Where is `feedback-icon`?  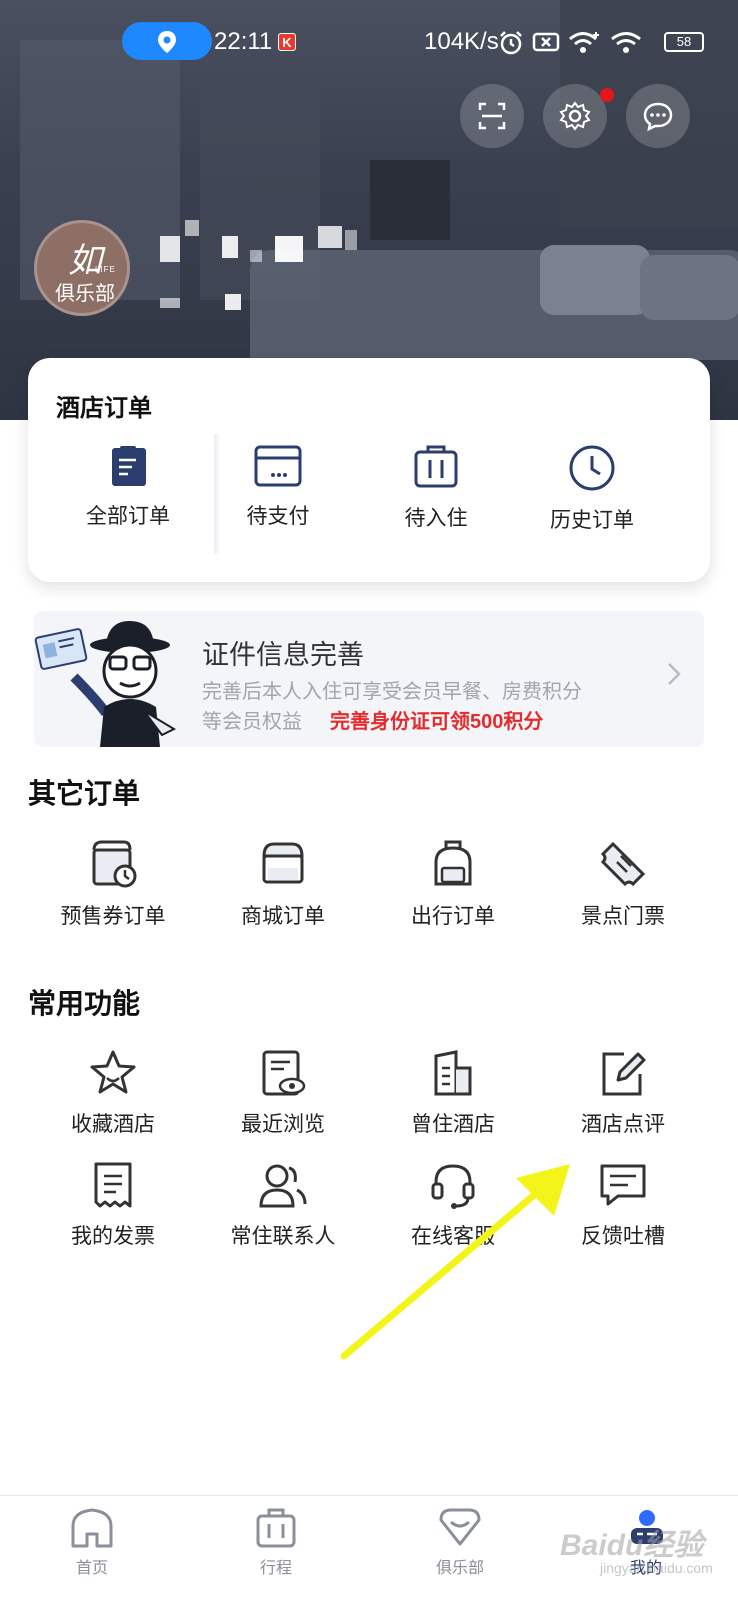
feedback-icon is located at coordinates (623, 1185).